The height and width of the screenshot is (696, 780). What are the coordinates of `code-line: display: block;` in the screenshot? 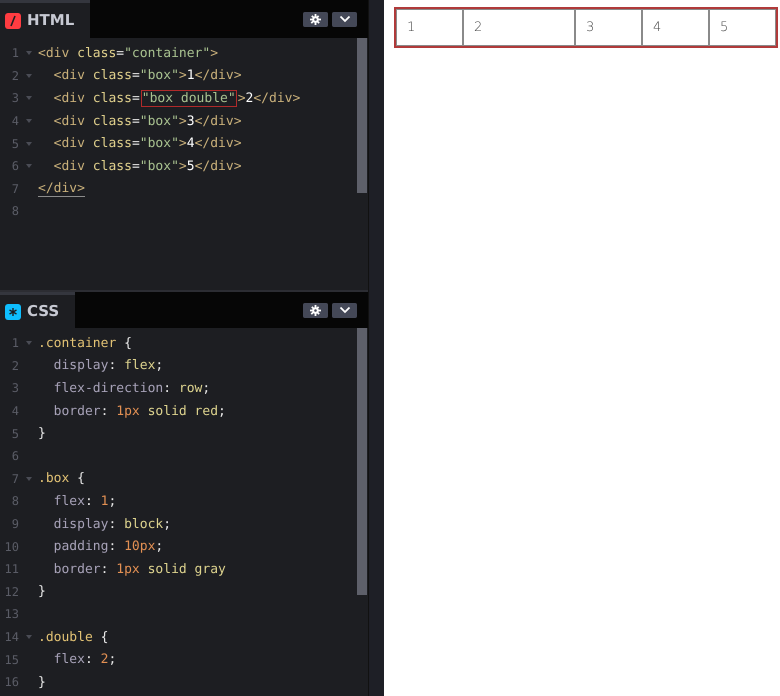 It's located at (112, 524).